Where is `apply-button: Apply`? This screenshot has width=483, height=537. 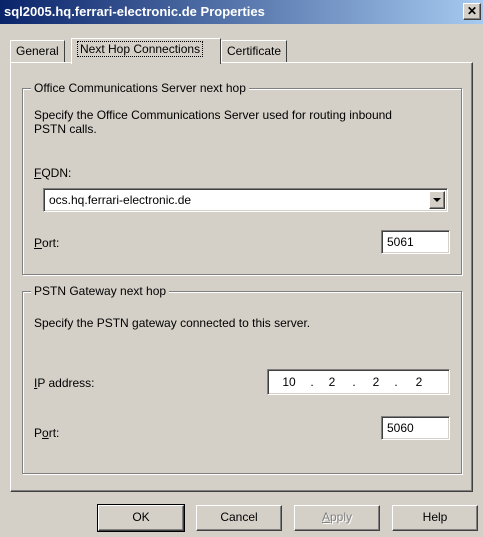 apply-button: Apply is located at coordinates (337, 518).